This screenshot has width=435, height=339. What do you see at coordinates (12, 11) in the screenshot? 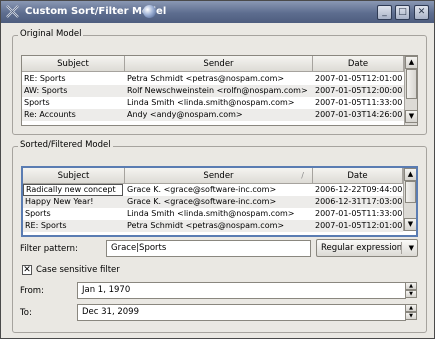
I see `app-icon` at bounding box center [12, 11].